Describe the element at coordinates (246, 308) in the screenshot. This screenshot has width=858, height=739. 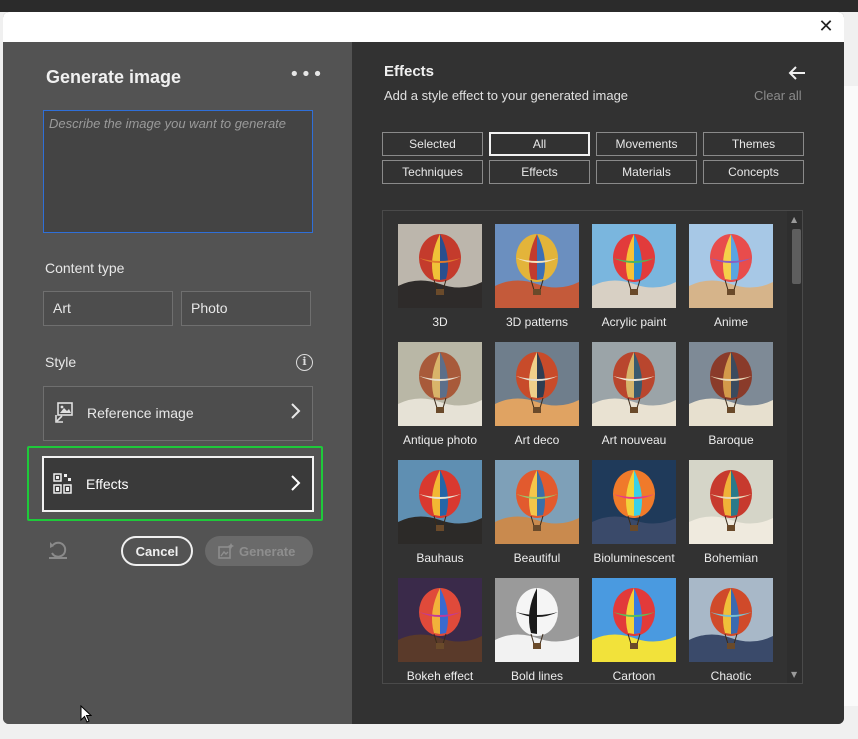
I see `content-type-photo-button: Photo` at that location.